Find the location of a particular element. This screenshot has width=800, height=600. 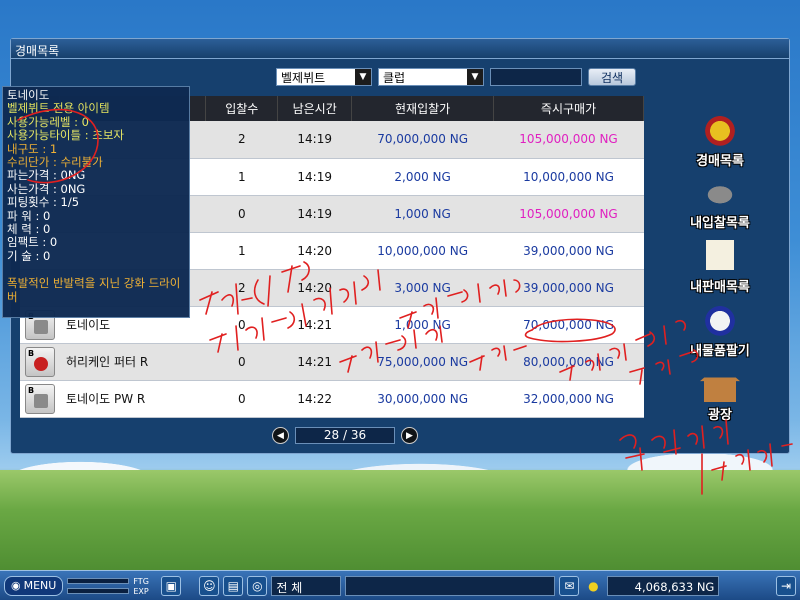

header-time: 남은시간 is located at coordinates (315, 108).